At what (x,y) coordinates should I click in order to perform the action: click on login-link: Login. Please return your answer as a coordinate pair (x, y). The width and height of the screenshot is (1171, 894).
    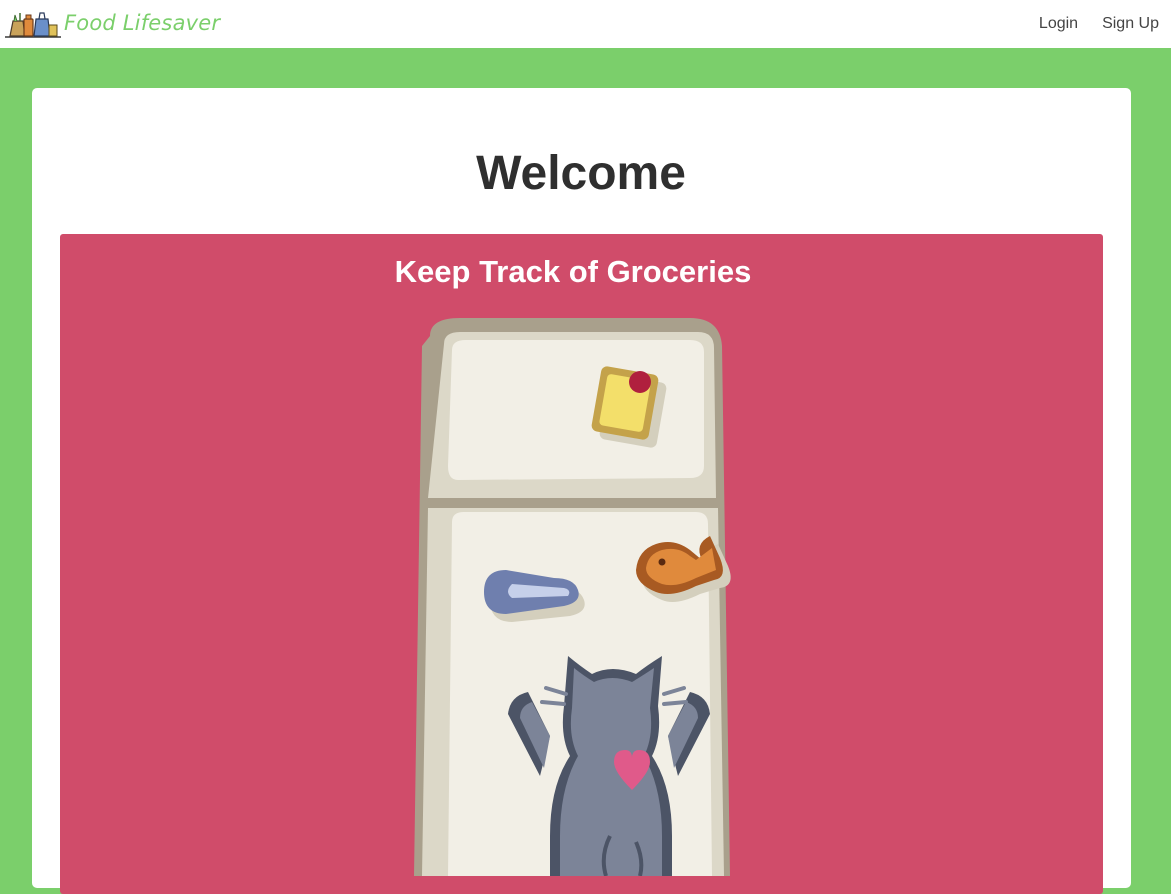
    Looking at the image, I should click on (1058, 24).